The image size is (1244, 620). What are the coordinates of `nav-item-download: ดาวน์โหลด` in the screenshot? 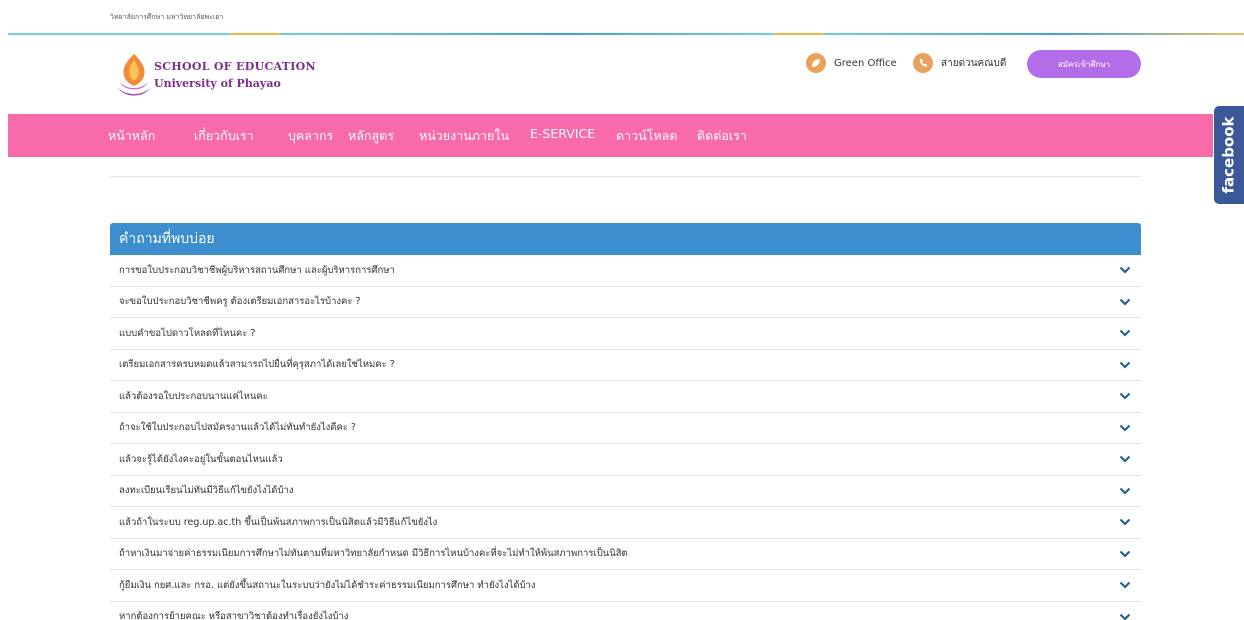 It's located at (646, 136).